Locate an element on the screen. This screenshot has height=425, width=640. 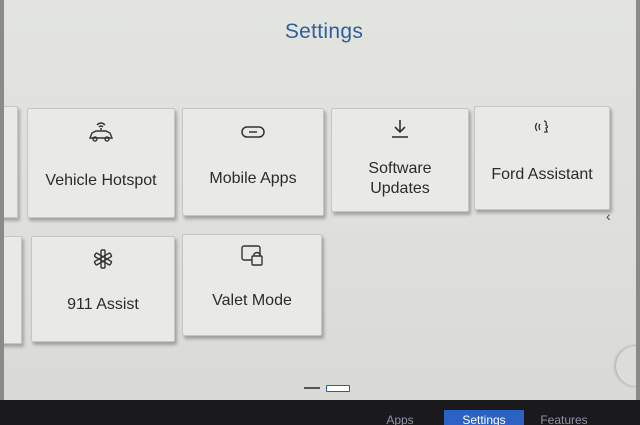
bottom-nav-bar: Apps Settings Features is located at coordinates (320, 417).